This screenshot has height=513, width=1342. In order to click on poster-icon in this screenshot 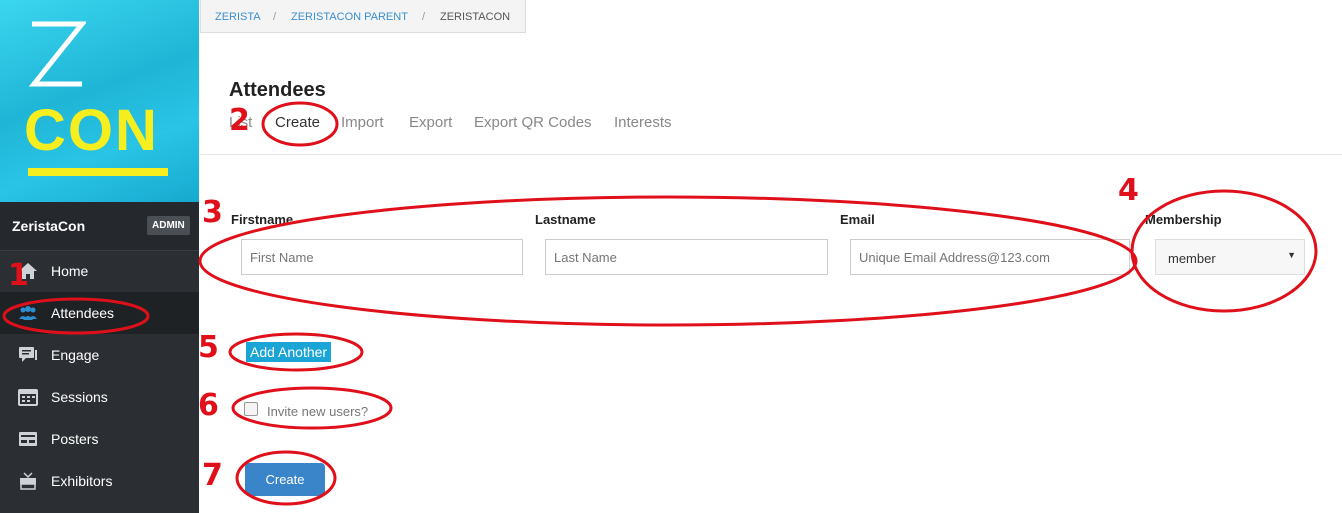, I will do `click(28, 439)`.